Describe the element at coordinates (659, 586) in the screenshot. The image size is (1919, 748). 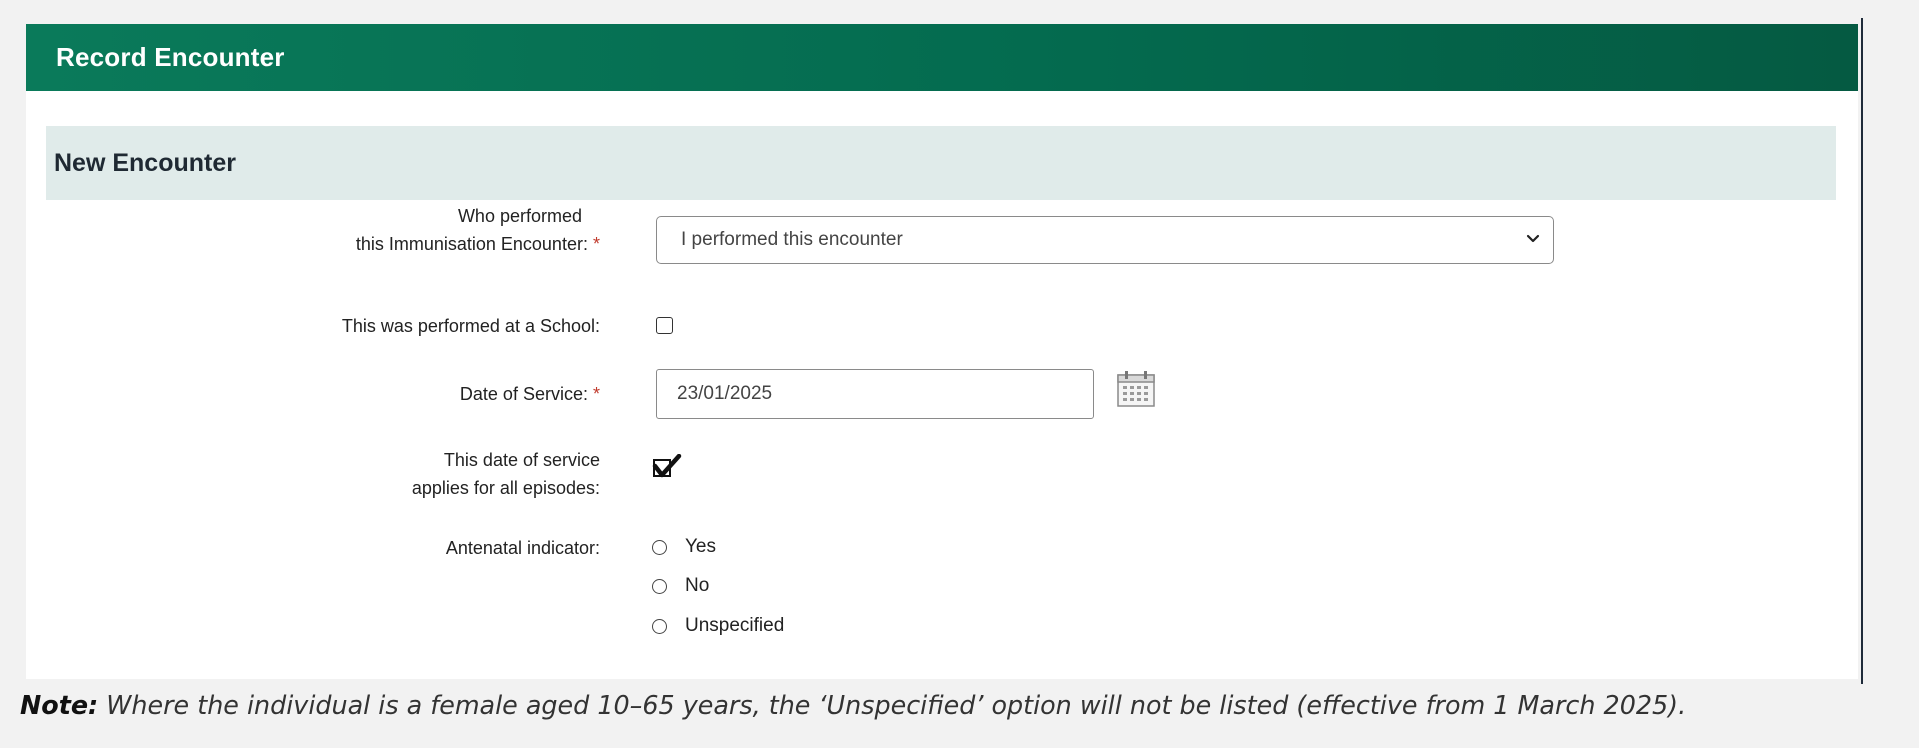
I see `radio-no` at that location.